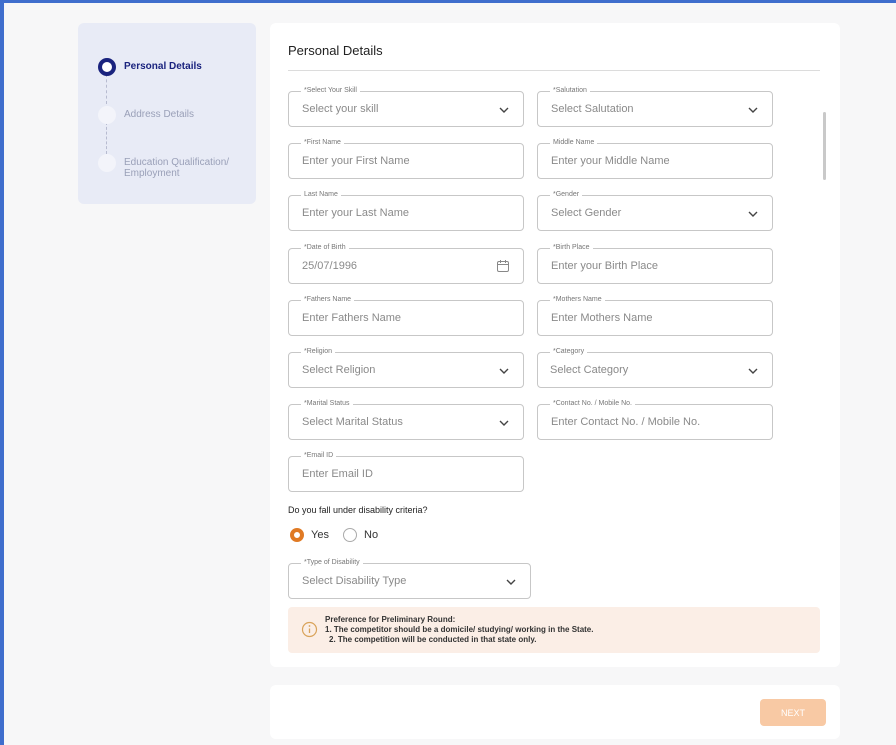 The height and width of the screenshot is (745, 896). I want to click on field-placeholder: Select Religion, so click(339, 370).